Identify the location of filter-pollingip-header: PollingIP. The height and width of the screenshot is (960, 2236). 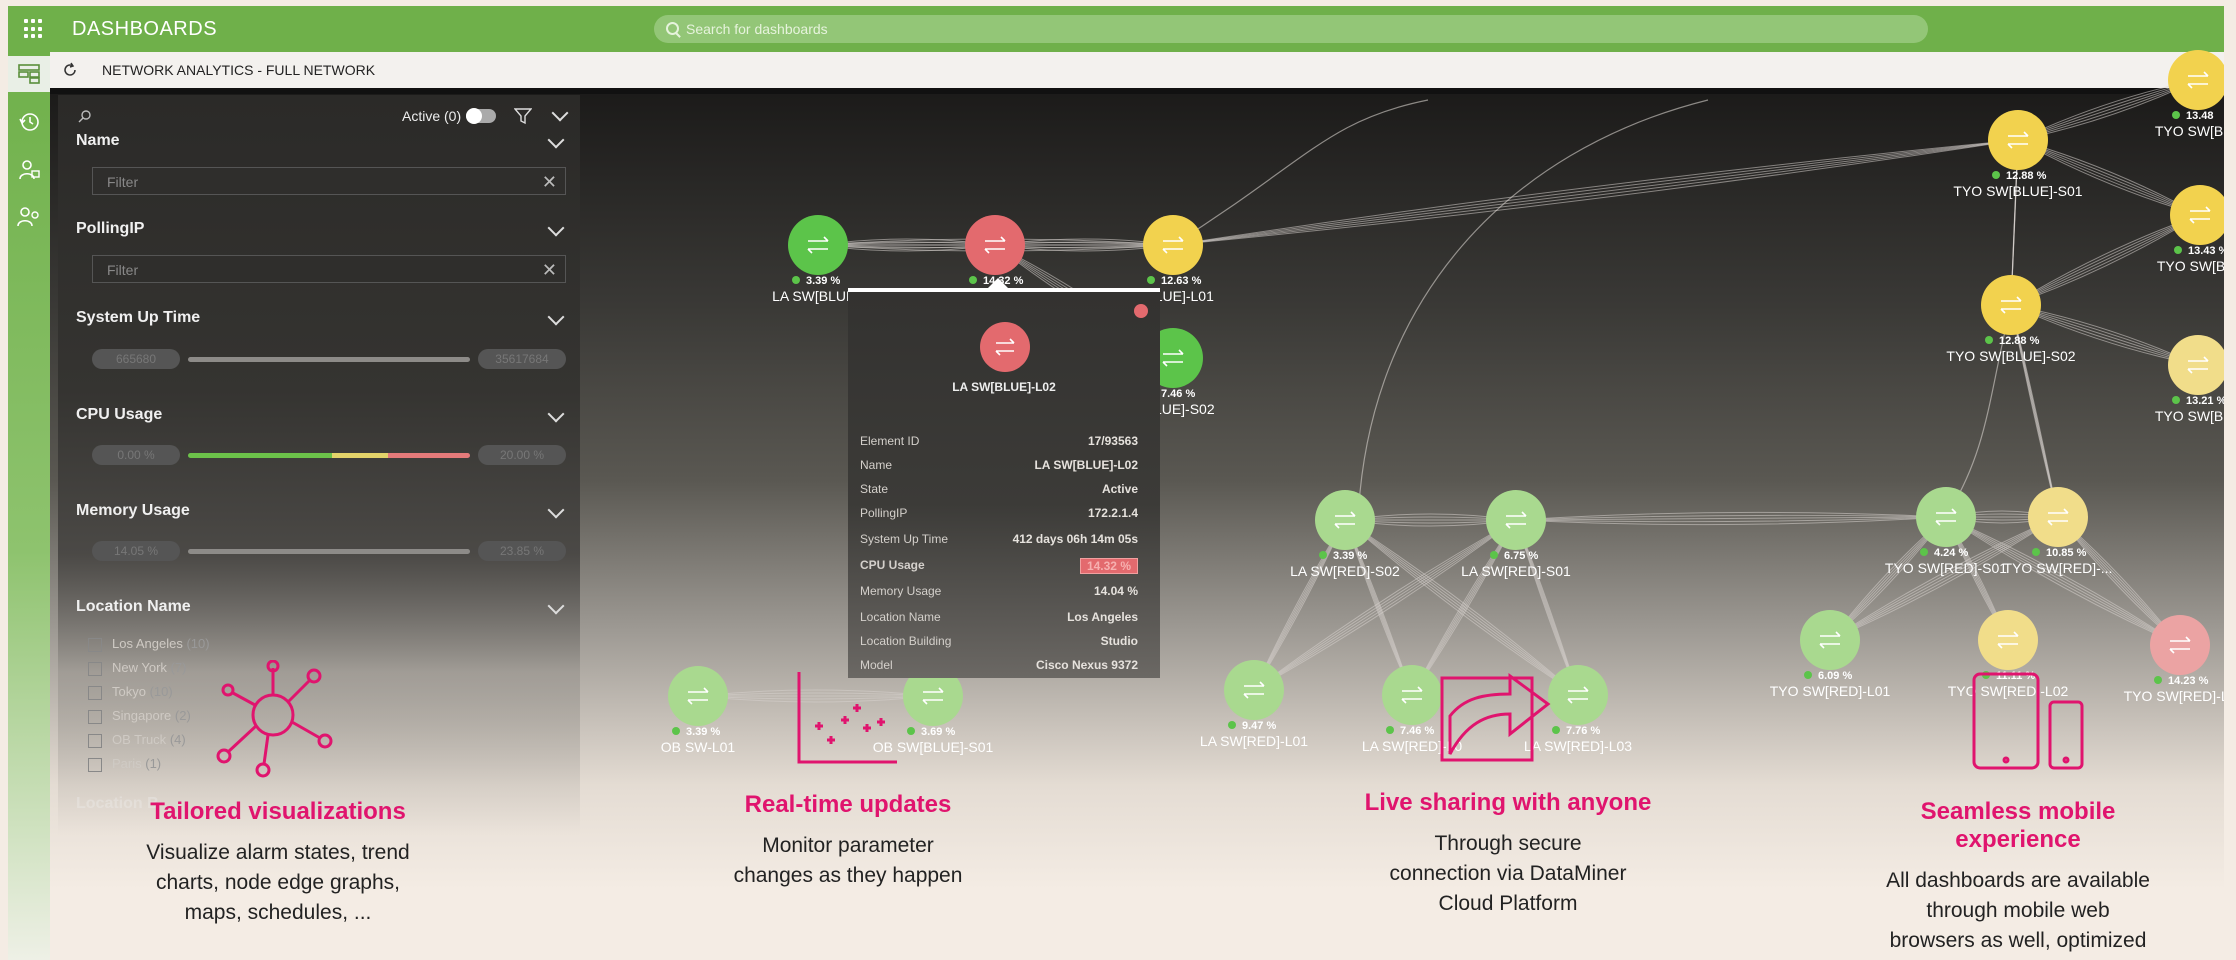
(110, 229).